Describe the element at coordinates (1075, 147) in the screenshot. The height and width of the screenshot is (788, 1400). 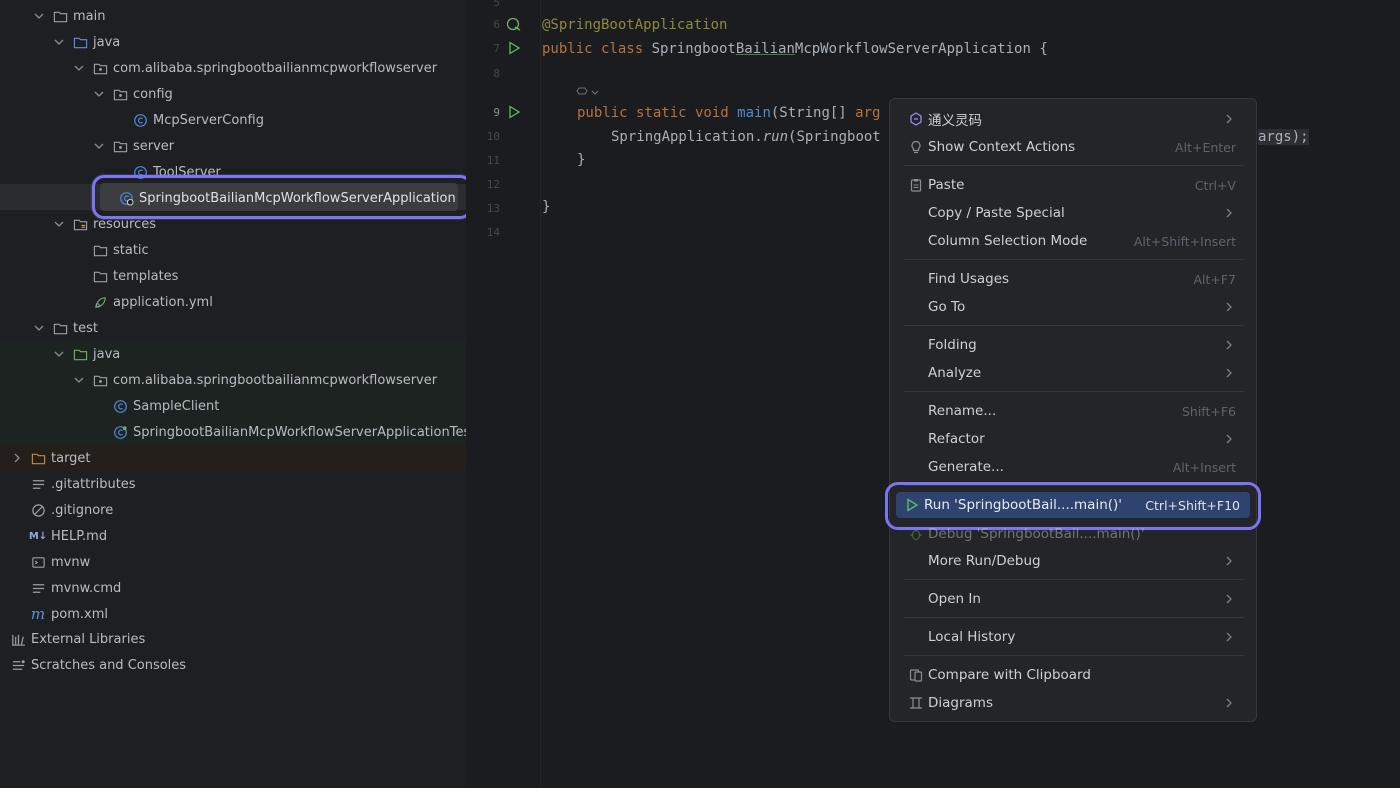
I see `menu-item-show-context-actions: Show Context Actions Alt+Enter` at that location.